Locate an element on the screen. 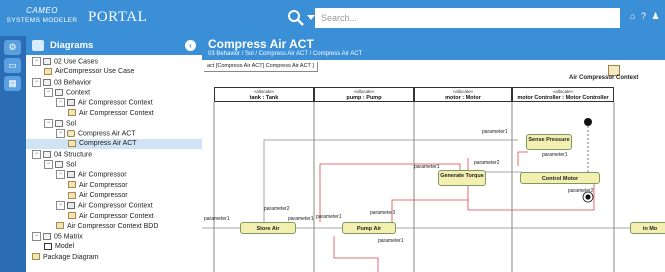  tree-item-label: 02 Use Cases is located at coordinates (76, 62).